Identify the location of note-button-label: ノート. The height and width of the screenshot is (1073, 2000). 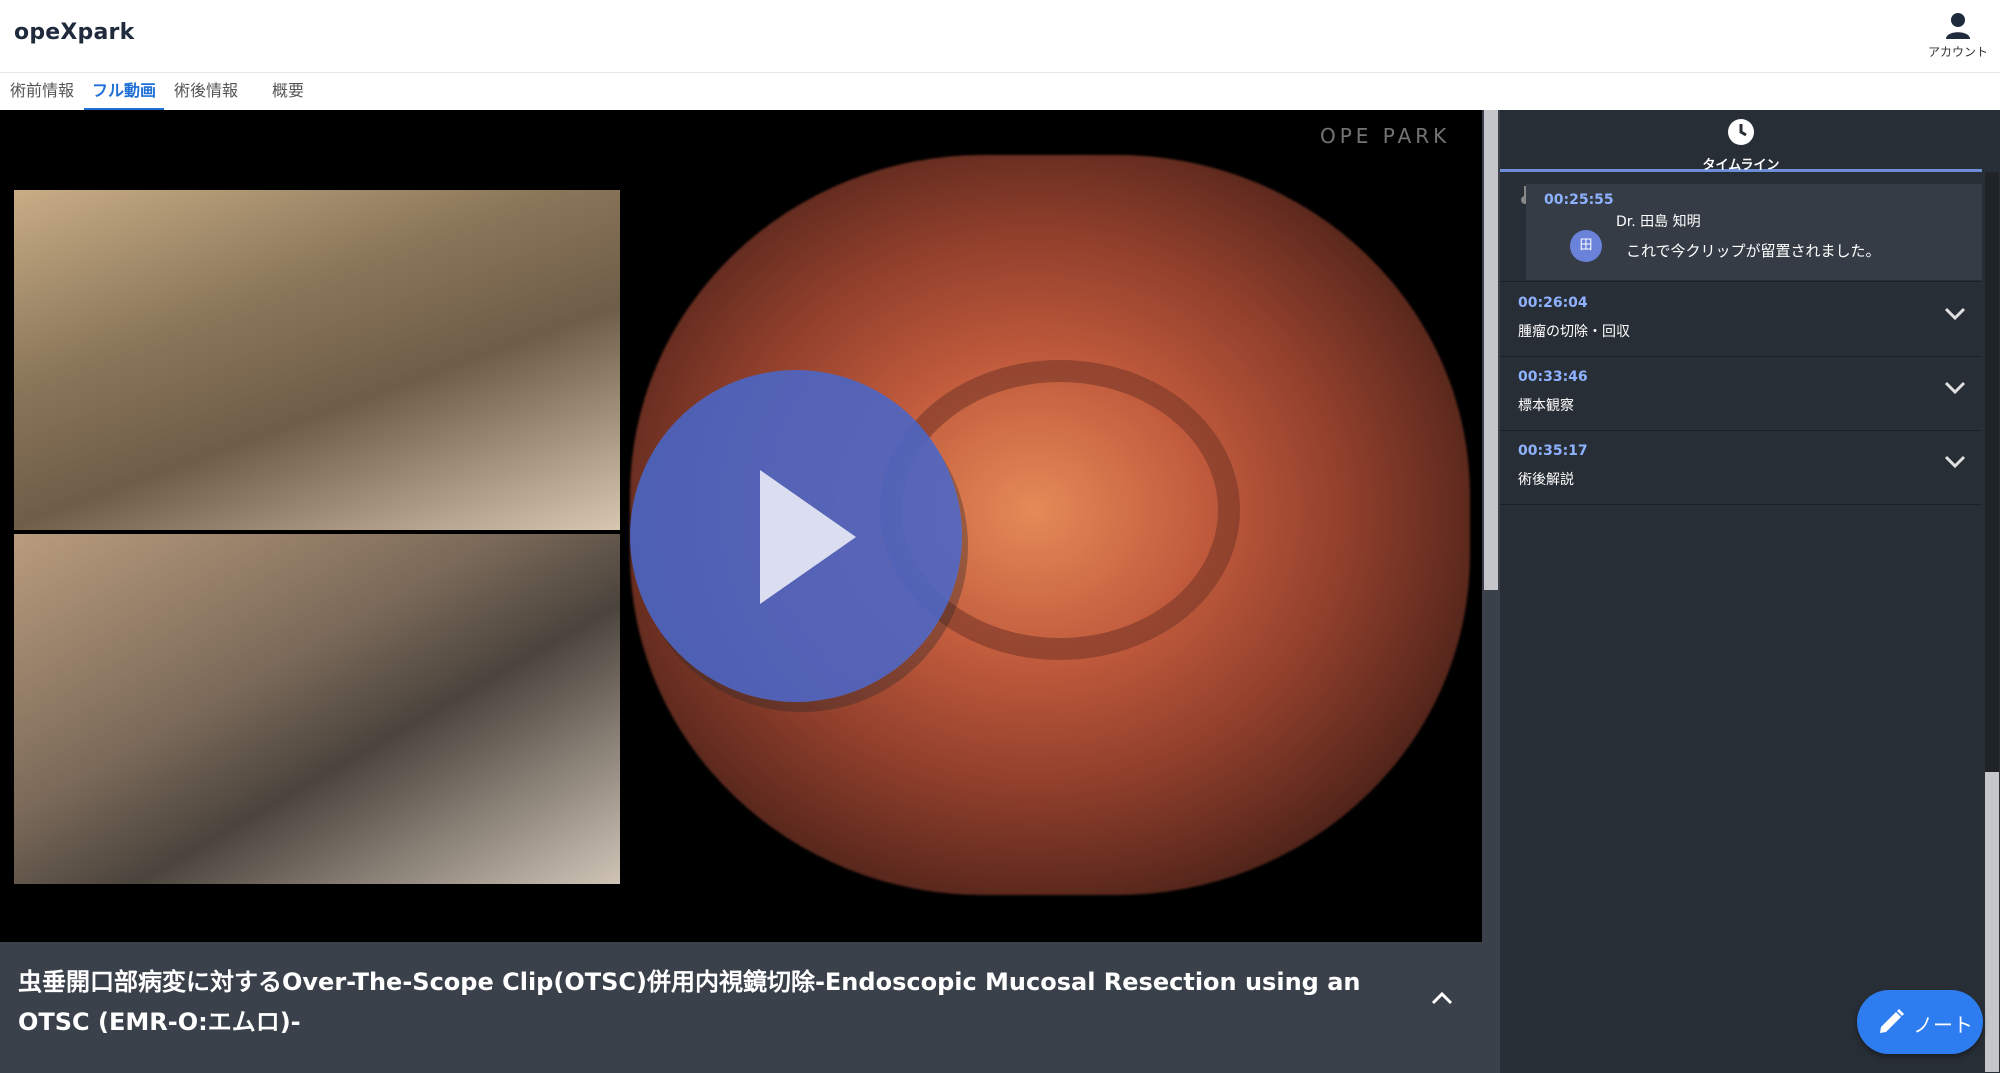
(1943, 1025).